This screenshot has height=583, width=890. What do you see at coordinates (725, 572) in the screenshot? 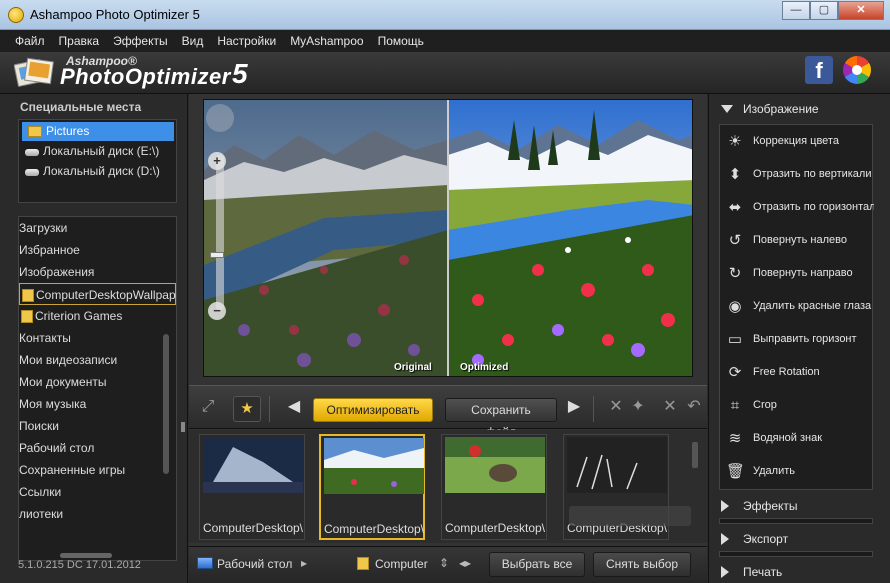
I see `chevron-right-icon` at bounding box center [725, 572].